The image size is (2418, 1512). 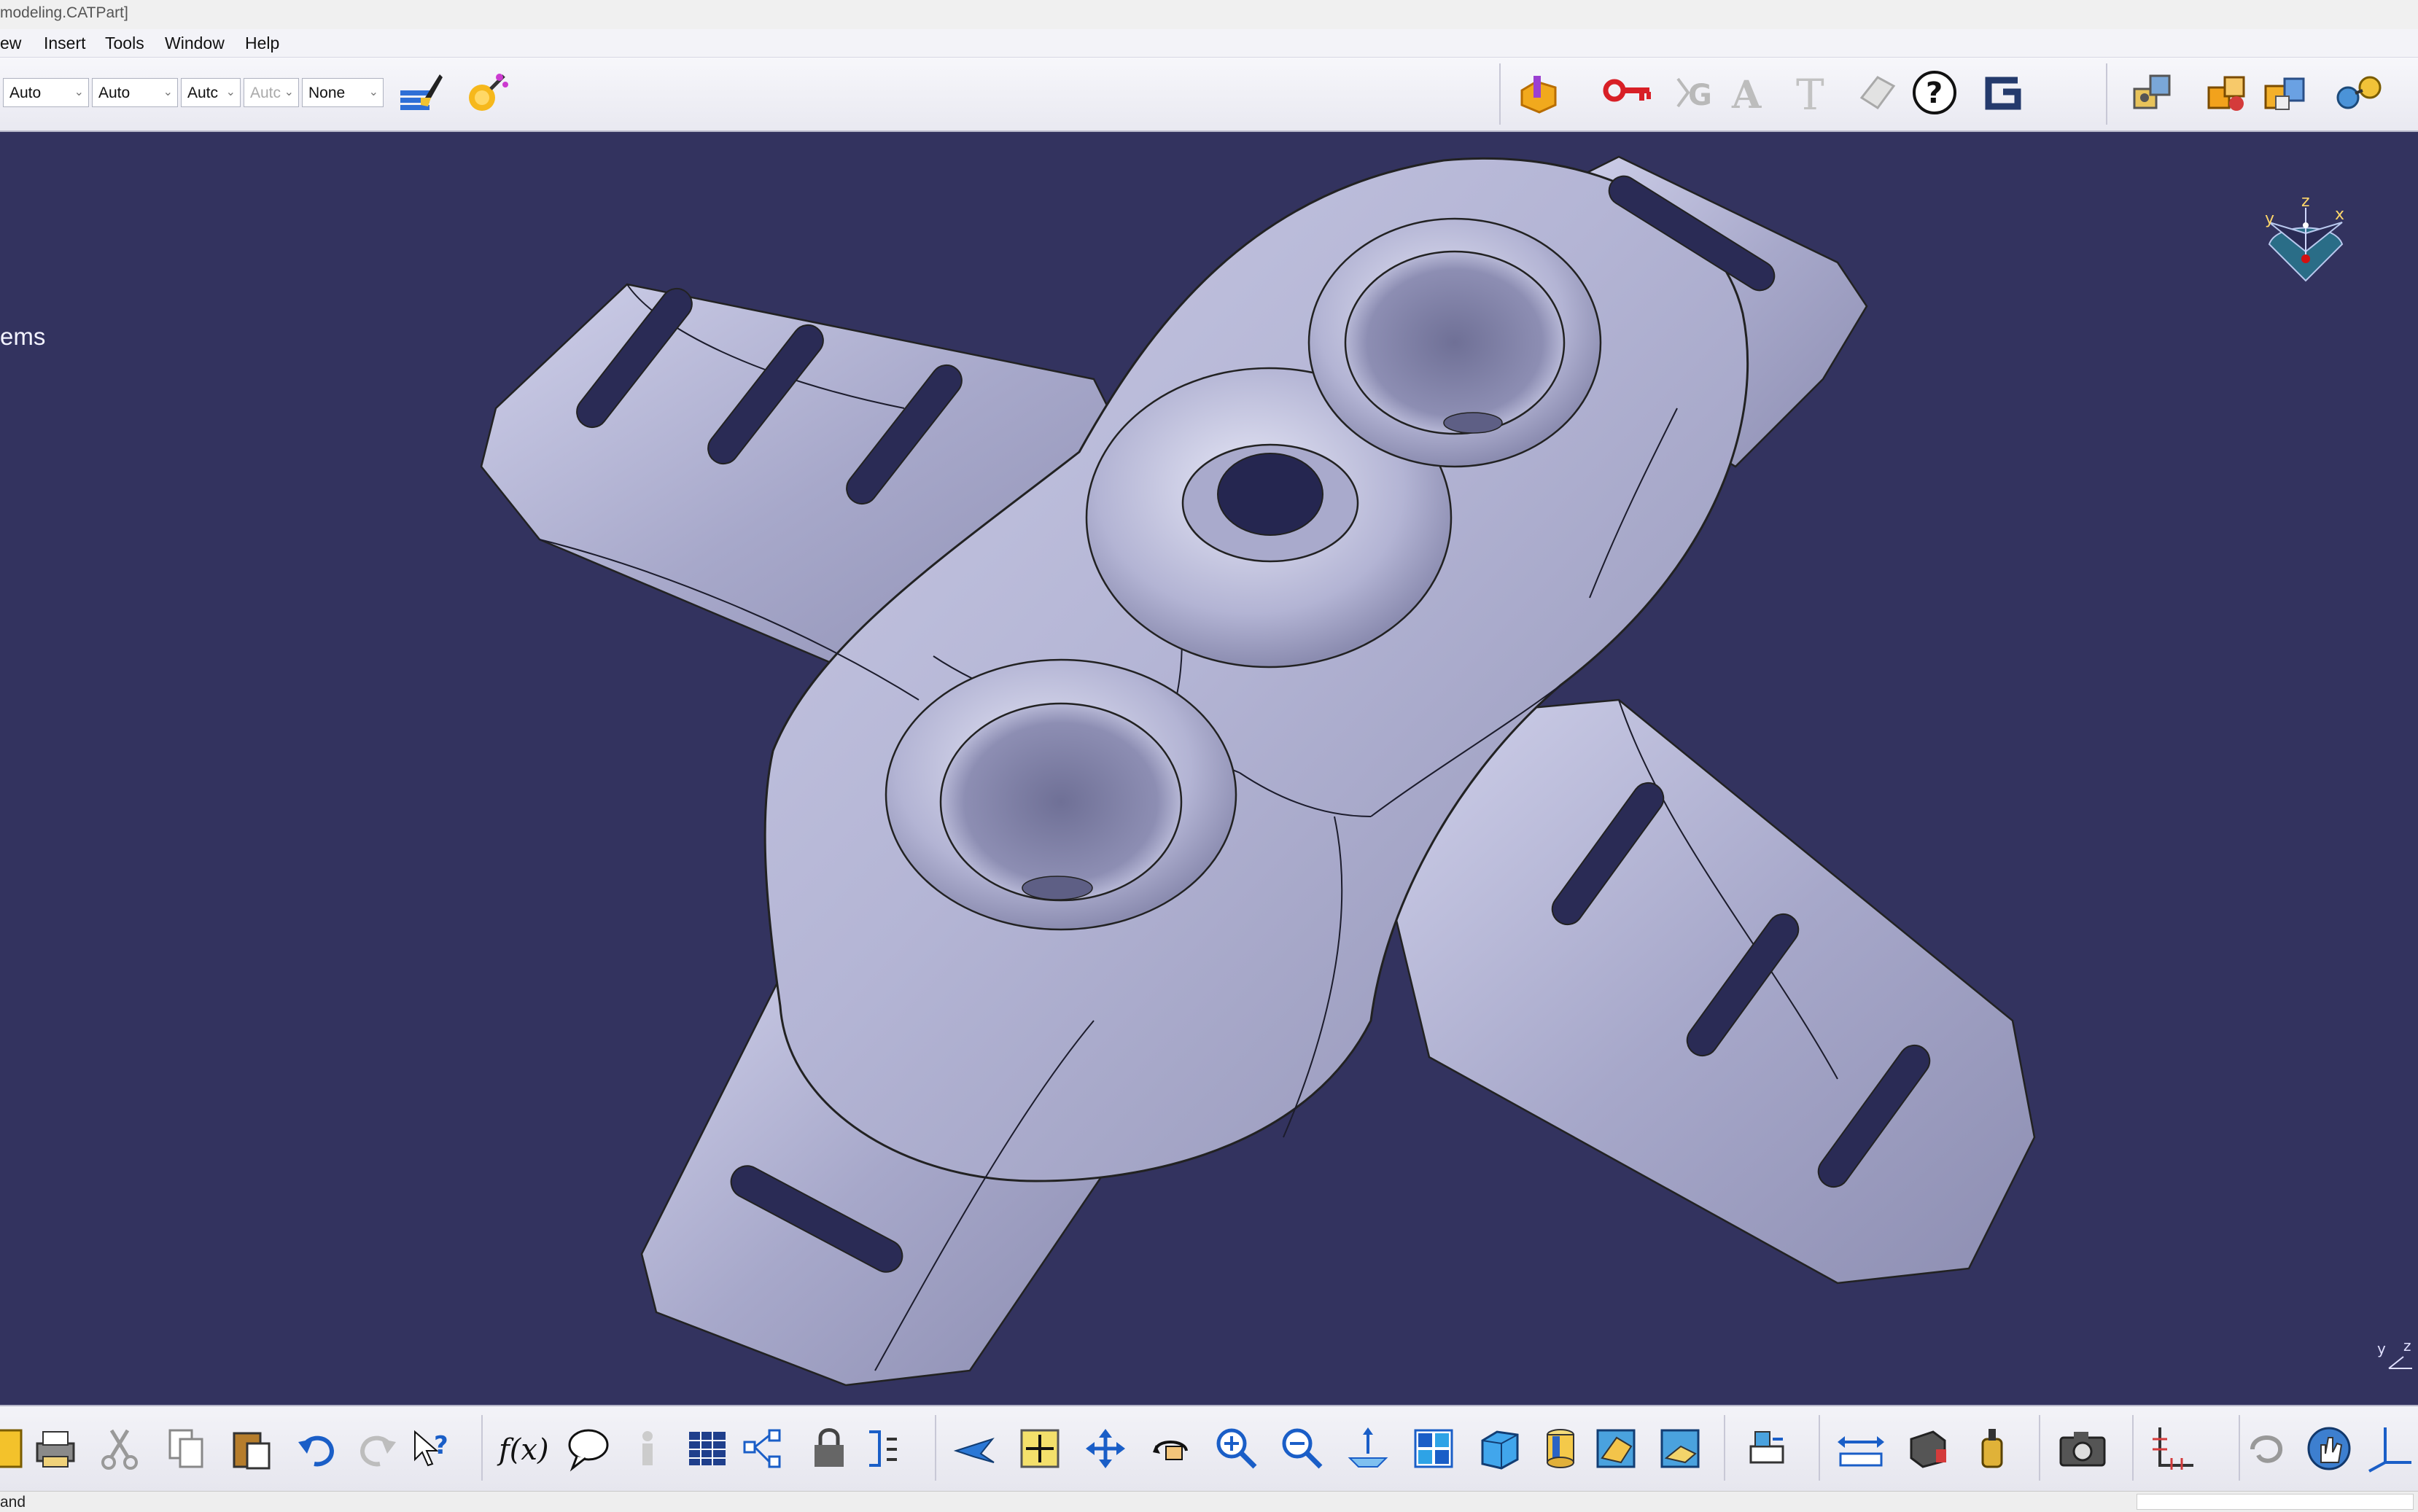 What do you see at coordinates (1368, 1448) in the screenshot?
I see `normal-view-icon` at bounding box center [1368, 1448].